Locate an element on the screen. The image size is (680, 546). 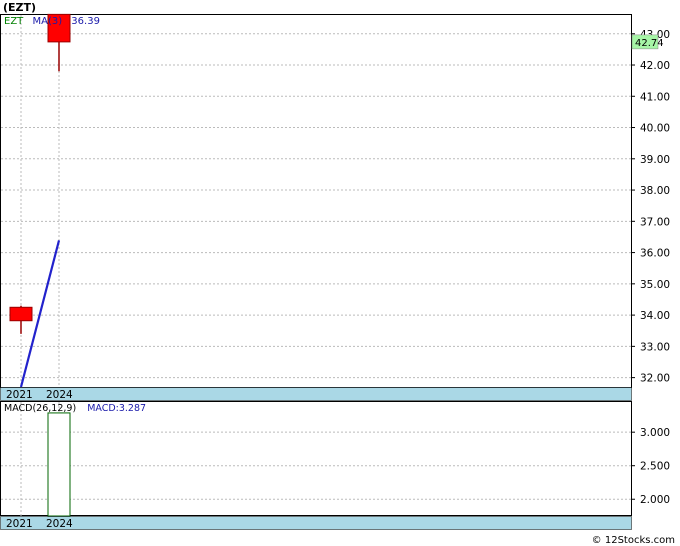
last-price-value: 42.74 is located at coordinates (649, 43).